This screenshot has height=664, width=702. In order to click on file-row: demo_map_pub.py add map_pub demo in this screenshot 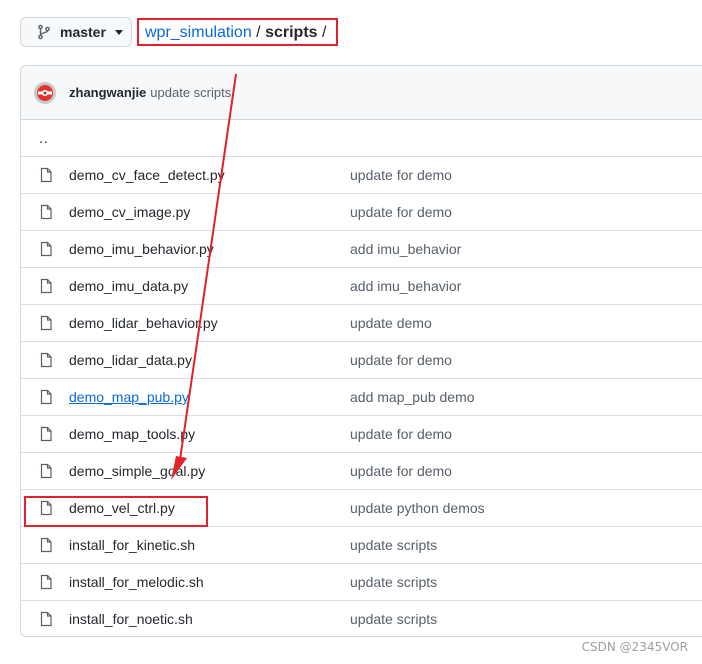, I will do `click(361, 396)`.